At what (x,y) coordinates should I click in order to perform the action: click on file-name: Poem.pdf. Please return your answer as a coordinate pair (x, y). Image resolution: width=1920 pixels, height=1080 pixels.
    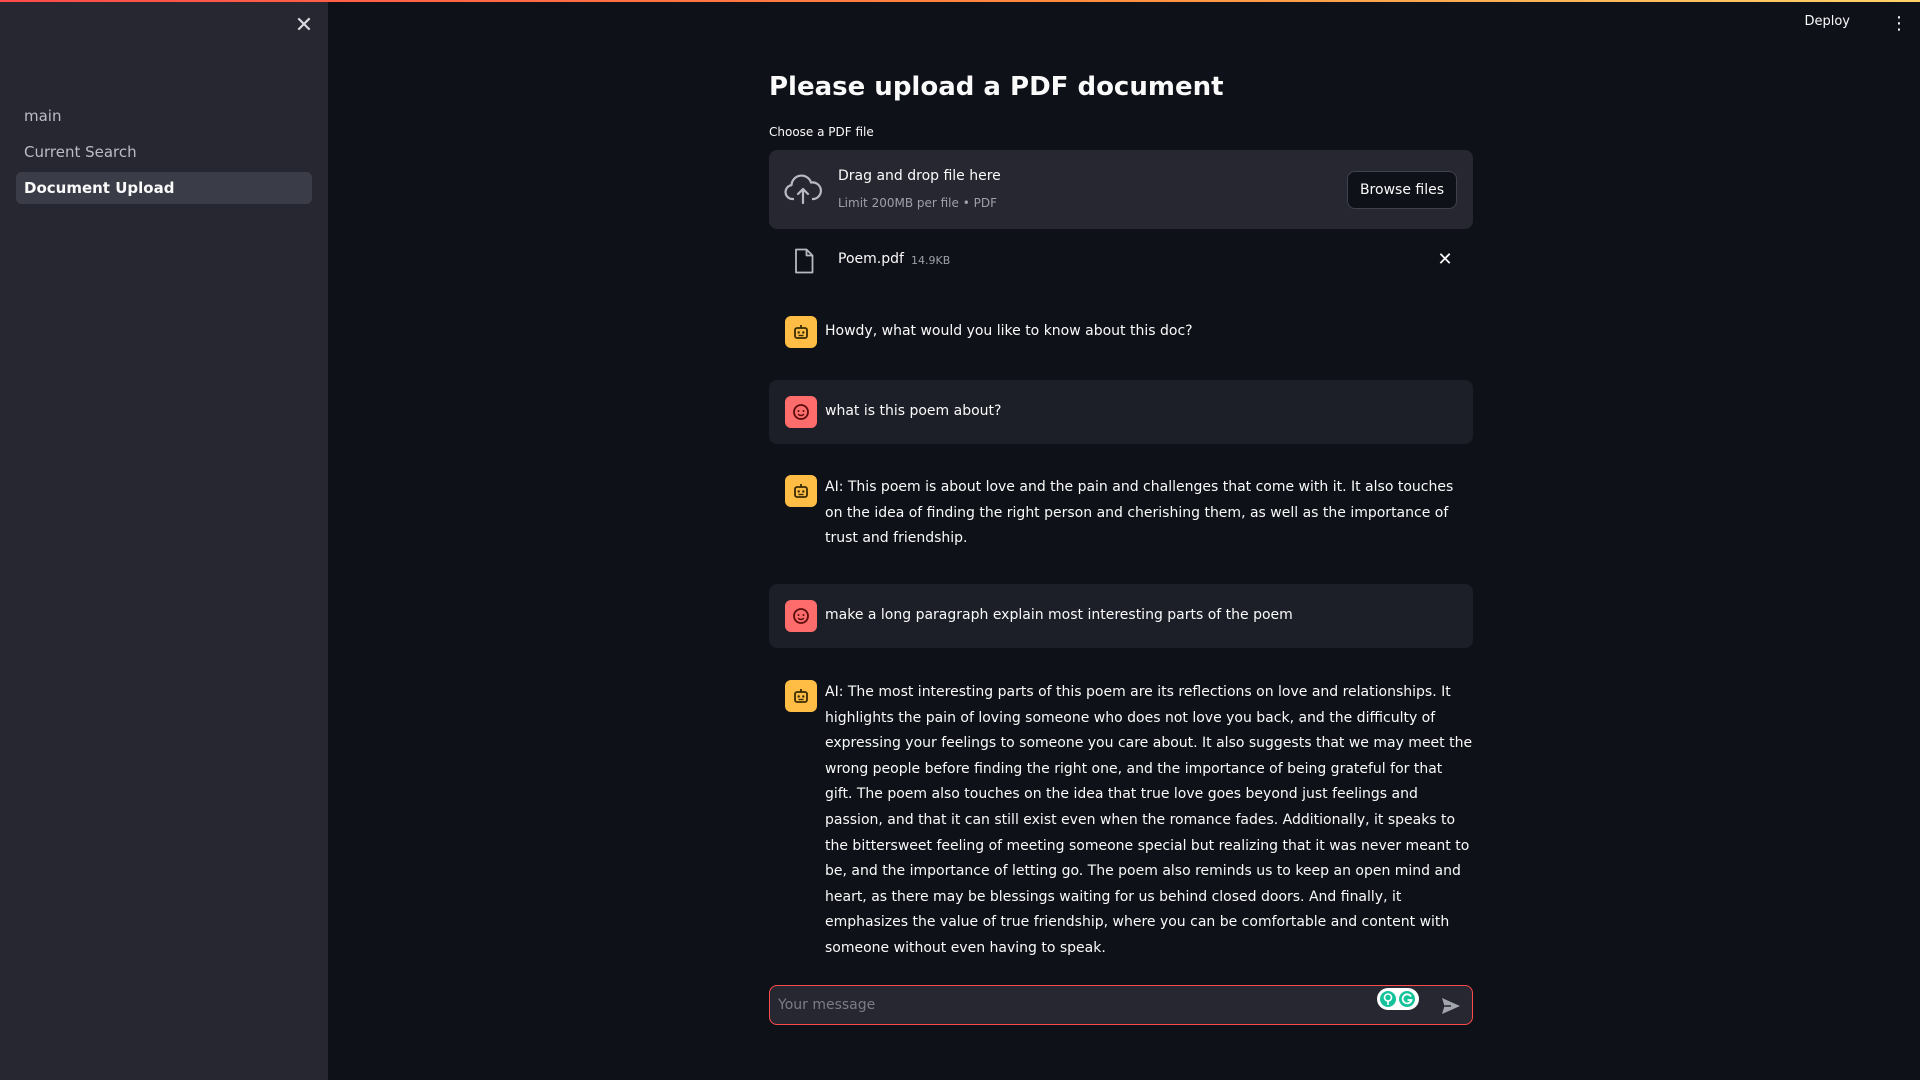
    Looking at the image, I should click on (871, 259).